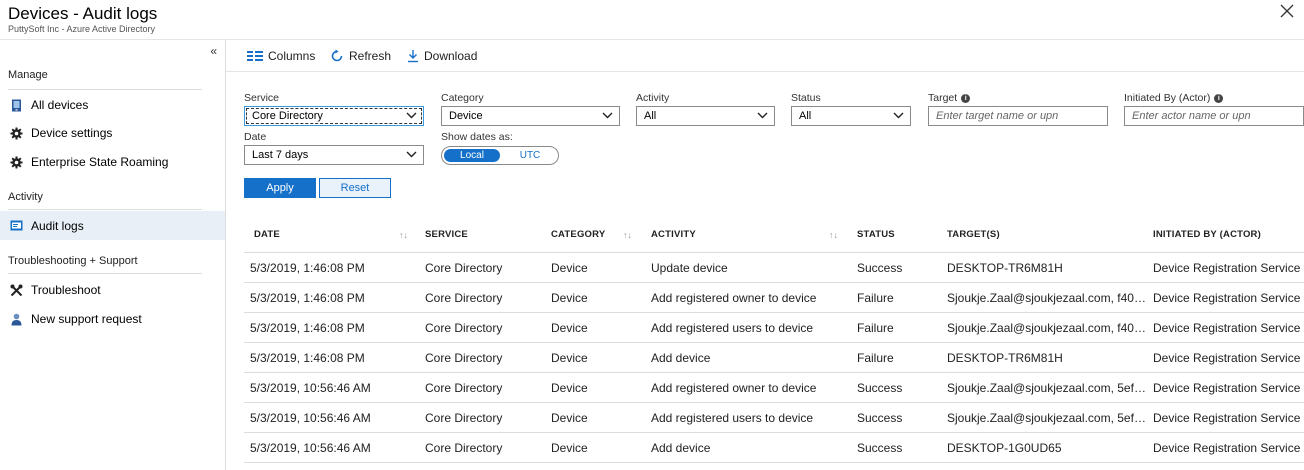 The height and width of the screenshot is (470, 1304). What do you see at coordinates (466, 116) in the screenshot?
I see `category-value: Device` at bounding box center [466, 116].